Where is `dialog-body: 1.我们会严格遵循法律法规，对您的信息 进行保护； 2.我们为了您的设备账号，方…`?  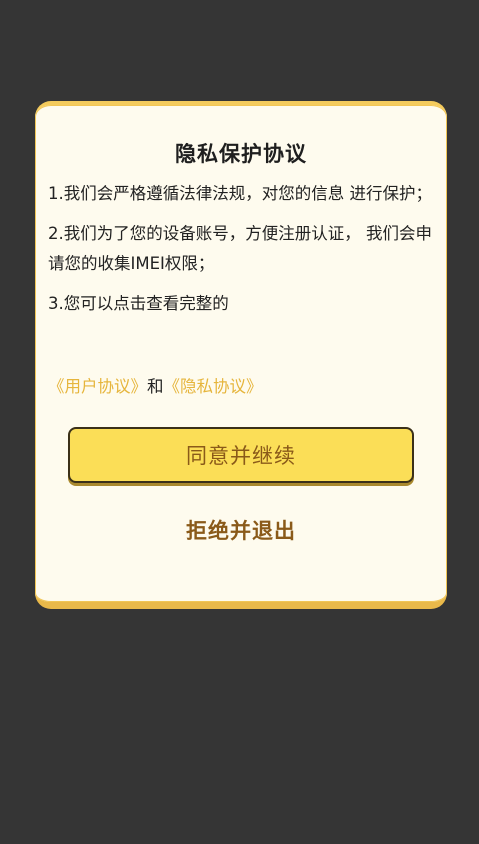 dialog-body: 1.我们会严格遵循法律法规，对您的信息 进行保护； 2.我们为了您的设备账号，方… is located at coordinates (241, 254).